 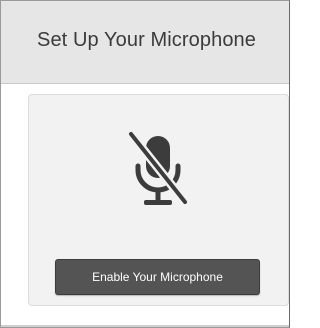 I want to click on dialog-title: Set Up Your Microphone, so click(x=147, y=40).